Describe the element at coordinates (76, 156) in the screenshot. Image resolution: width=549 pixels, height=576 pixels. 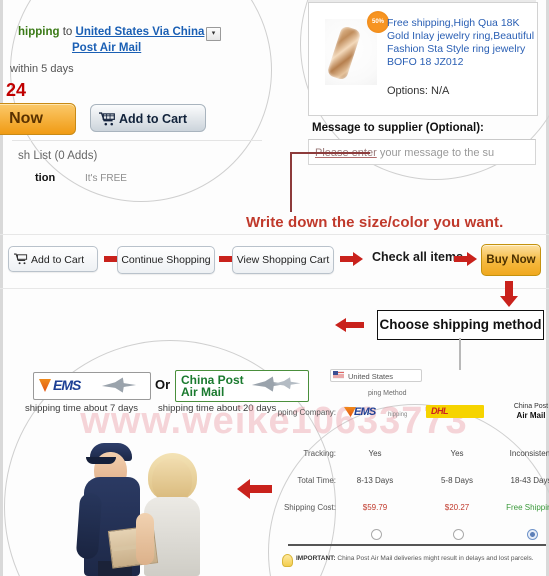
I see `wish-list-count: (0 Adds)` at that location.